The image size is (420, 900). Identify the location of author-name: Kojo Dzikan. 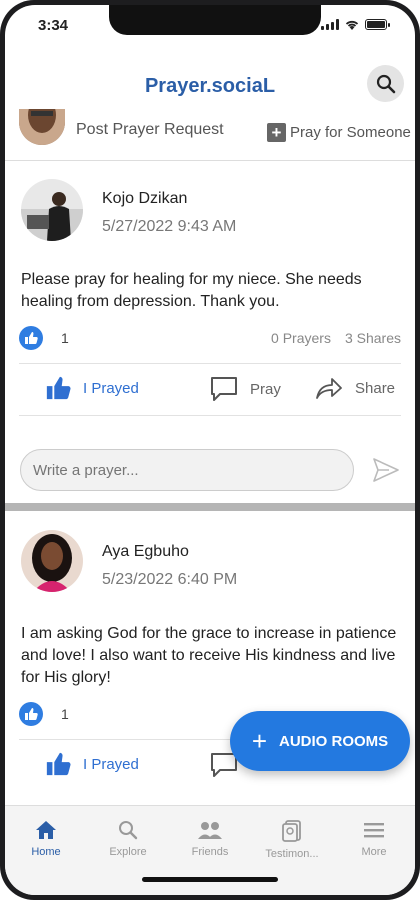
(144, 199).